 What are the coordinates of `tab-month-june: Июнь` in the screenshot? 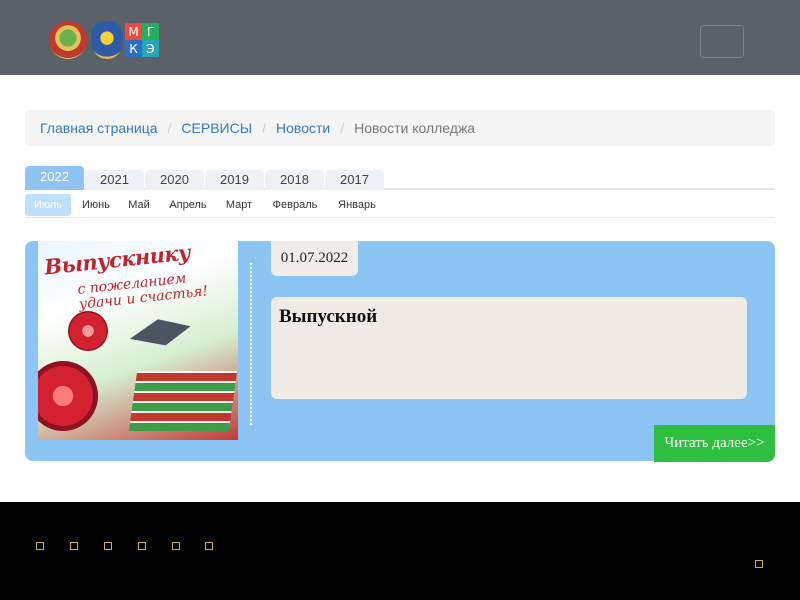 It's located at (96, 205).